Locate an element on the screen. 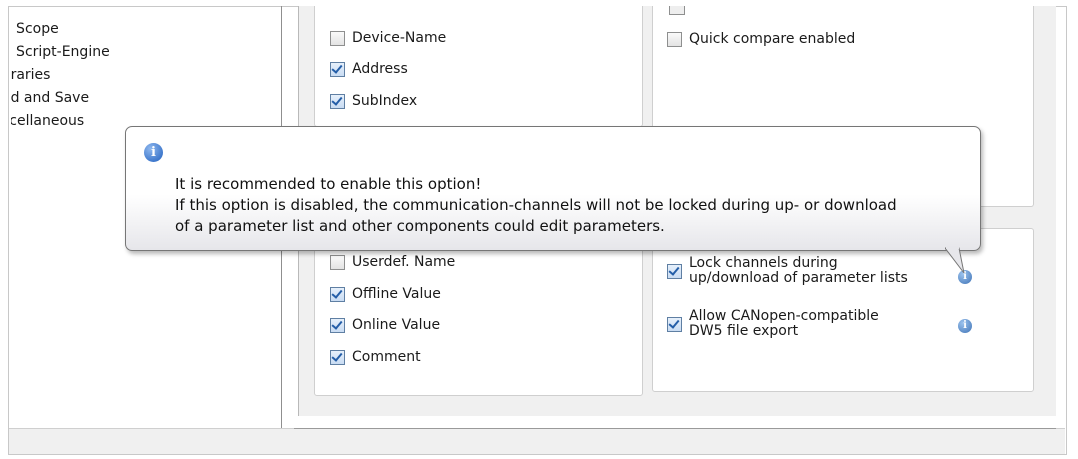 The height and width of the screenshot is (459, 1078). subindex-option: SubIndex is located at coordinates (373, 101).